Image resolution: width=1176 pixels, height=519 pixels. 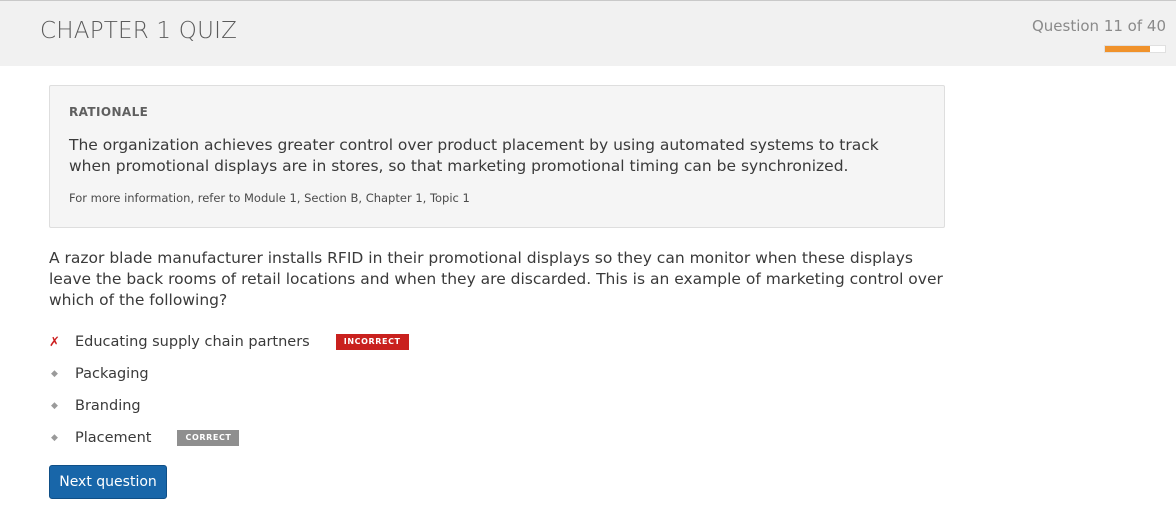 What do you see at coordinates (113, 438) in the screenshot?
I see `answer-label: Placement` at bounding box center [113, 438].